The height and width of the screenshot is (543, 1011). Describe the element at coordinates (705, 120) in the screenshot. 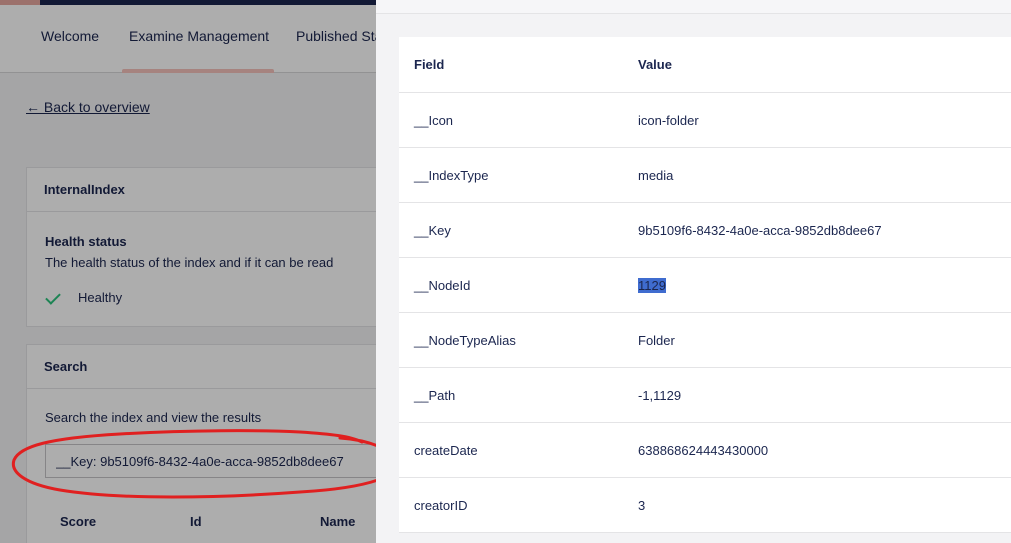

I see `table-row: __Icon icon-folder` at that location.